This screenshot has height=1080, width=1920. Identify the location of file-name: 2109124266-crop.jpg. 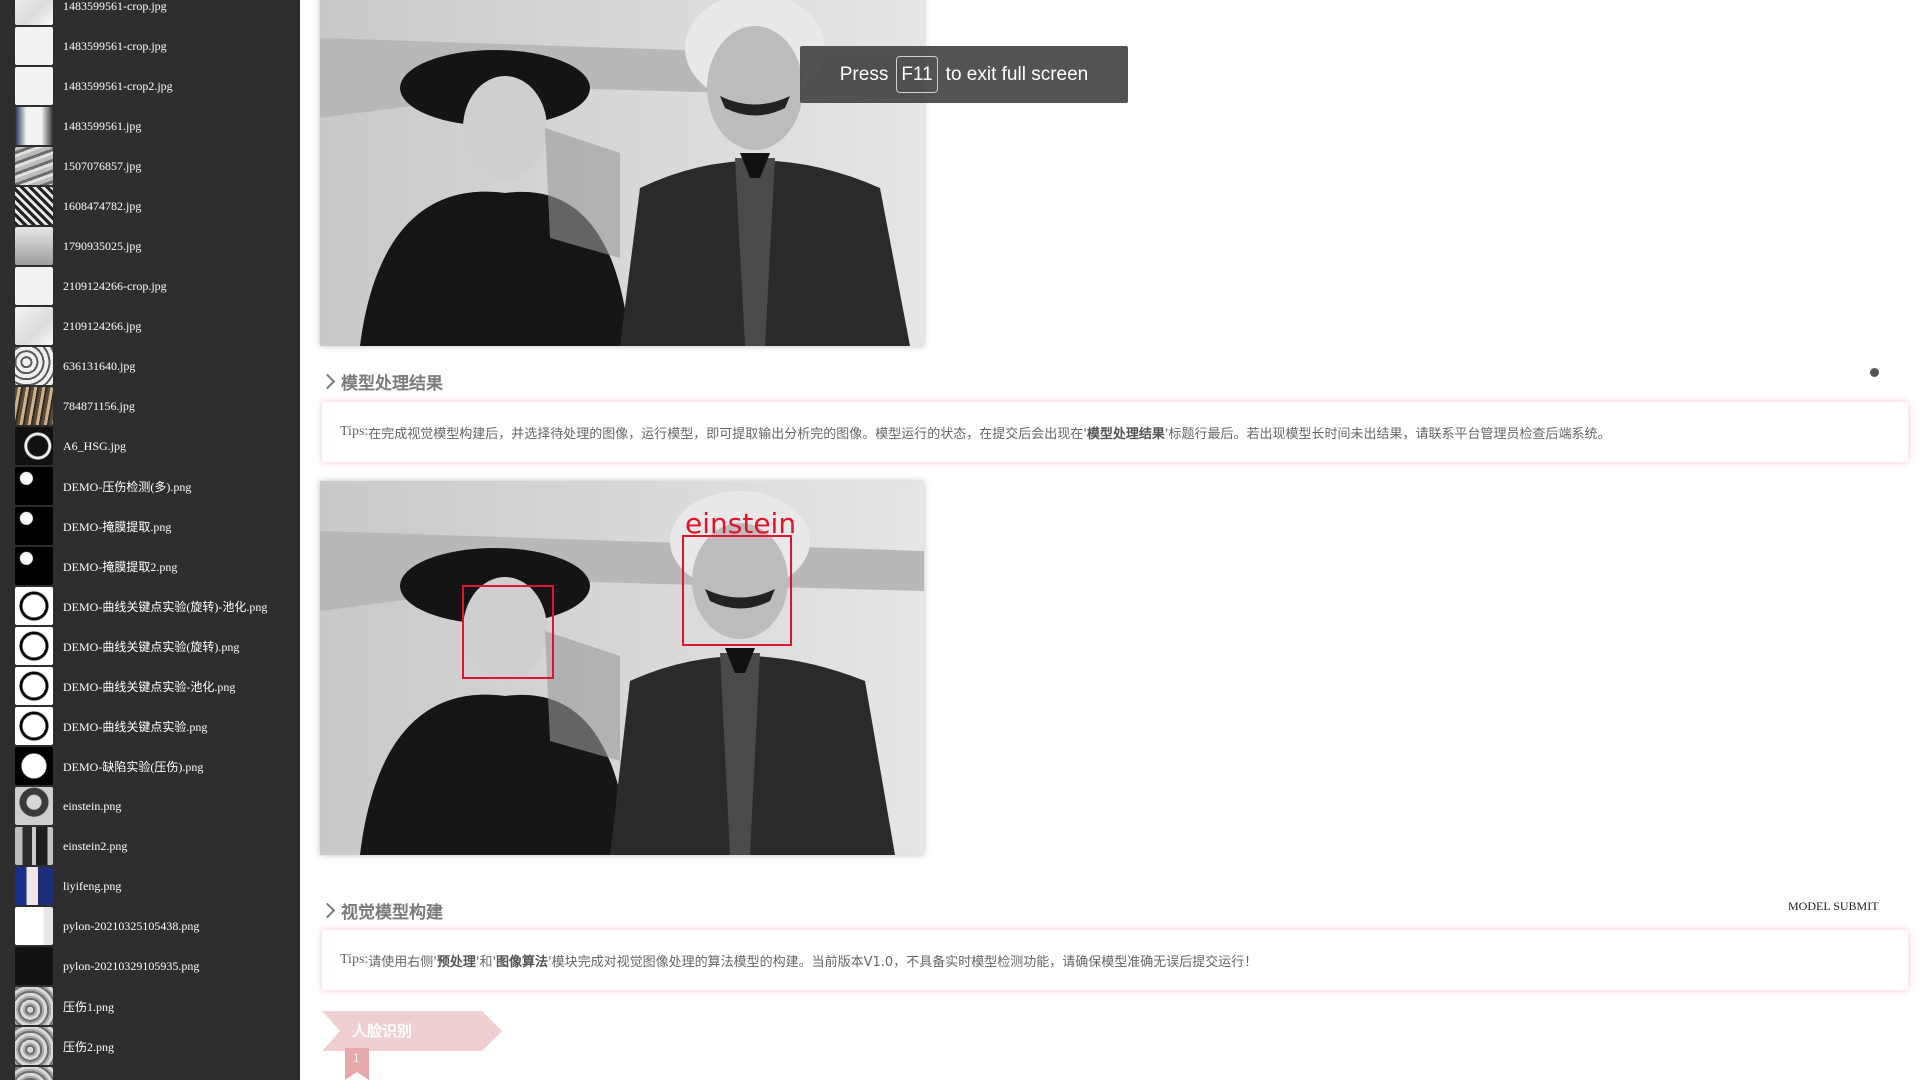
(115, 285).